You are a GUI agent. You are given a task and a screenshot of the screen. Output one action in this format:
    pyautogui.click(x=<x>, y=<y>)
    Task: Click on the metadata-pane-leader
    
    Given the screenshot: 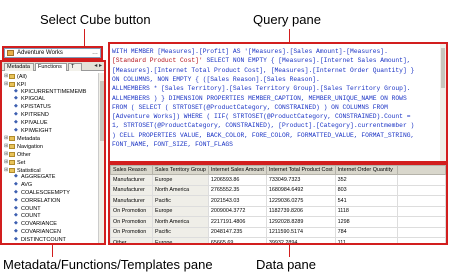 What is the action you would take?
    pyautogui.click(x=52, y=251)
    